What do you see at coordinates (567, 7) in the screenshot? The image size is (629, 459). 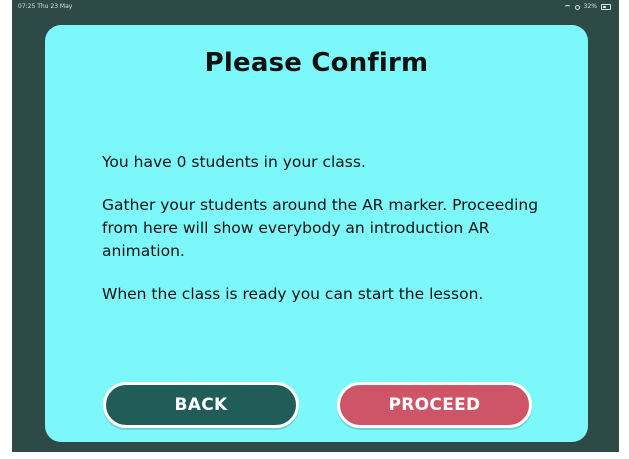 I see `wifi-icon` at bounding box center [567, 7].